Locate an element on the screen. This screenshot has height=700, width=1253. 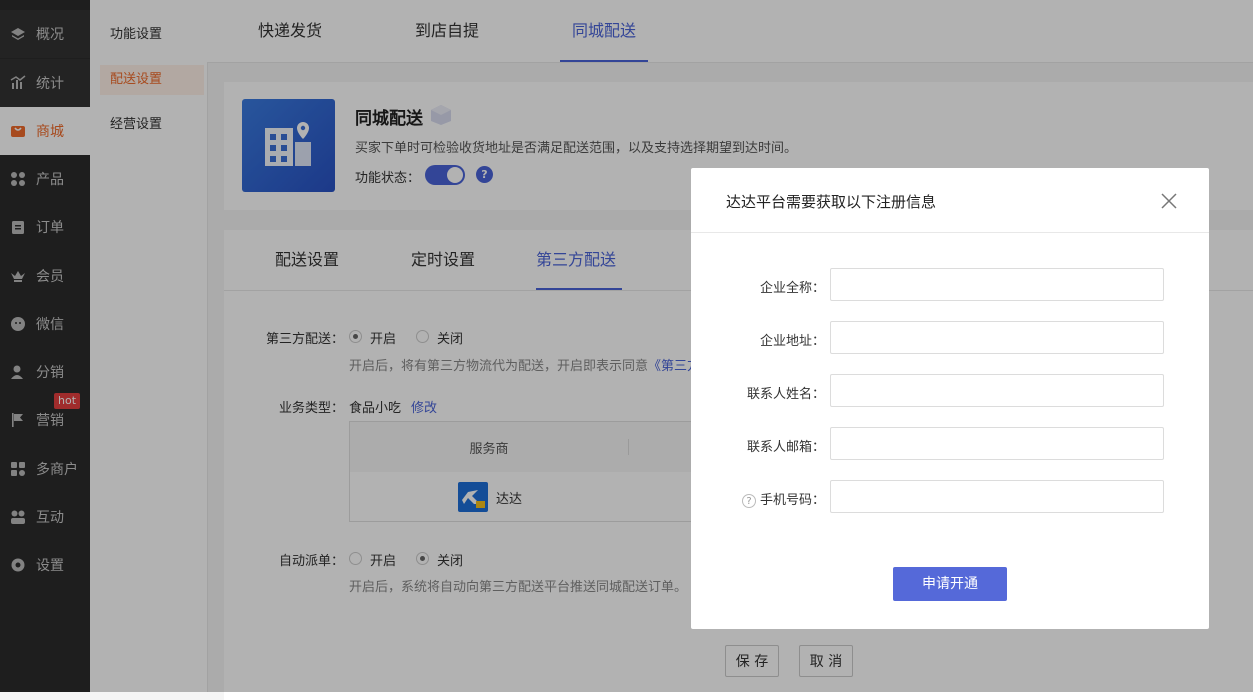
modal-header: 达达平台需要获取以下注册信息 is located at coordinates (950, 200).